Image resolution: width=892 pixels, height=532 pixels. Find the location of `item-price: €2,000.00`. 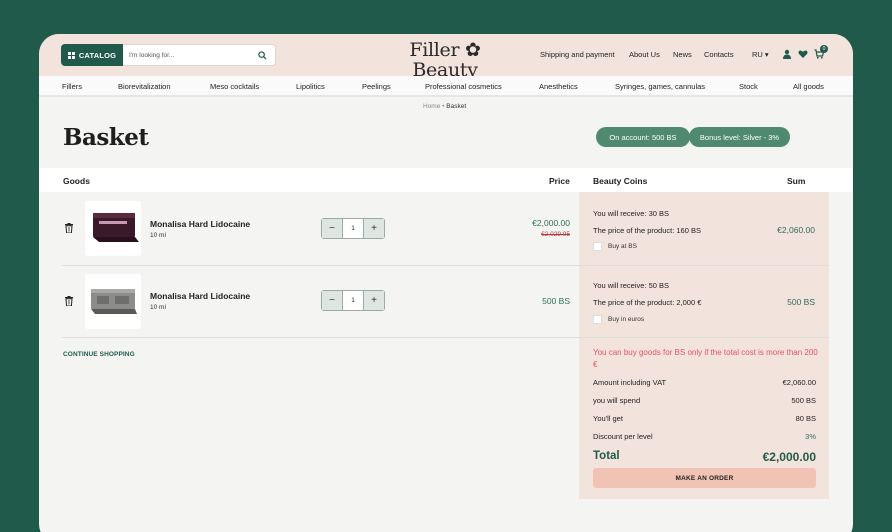

item-price: €2,000.00 is located at coordinates (551, 223).